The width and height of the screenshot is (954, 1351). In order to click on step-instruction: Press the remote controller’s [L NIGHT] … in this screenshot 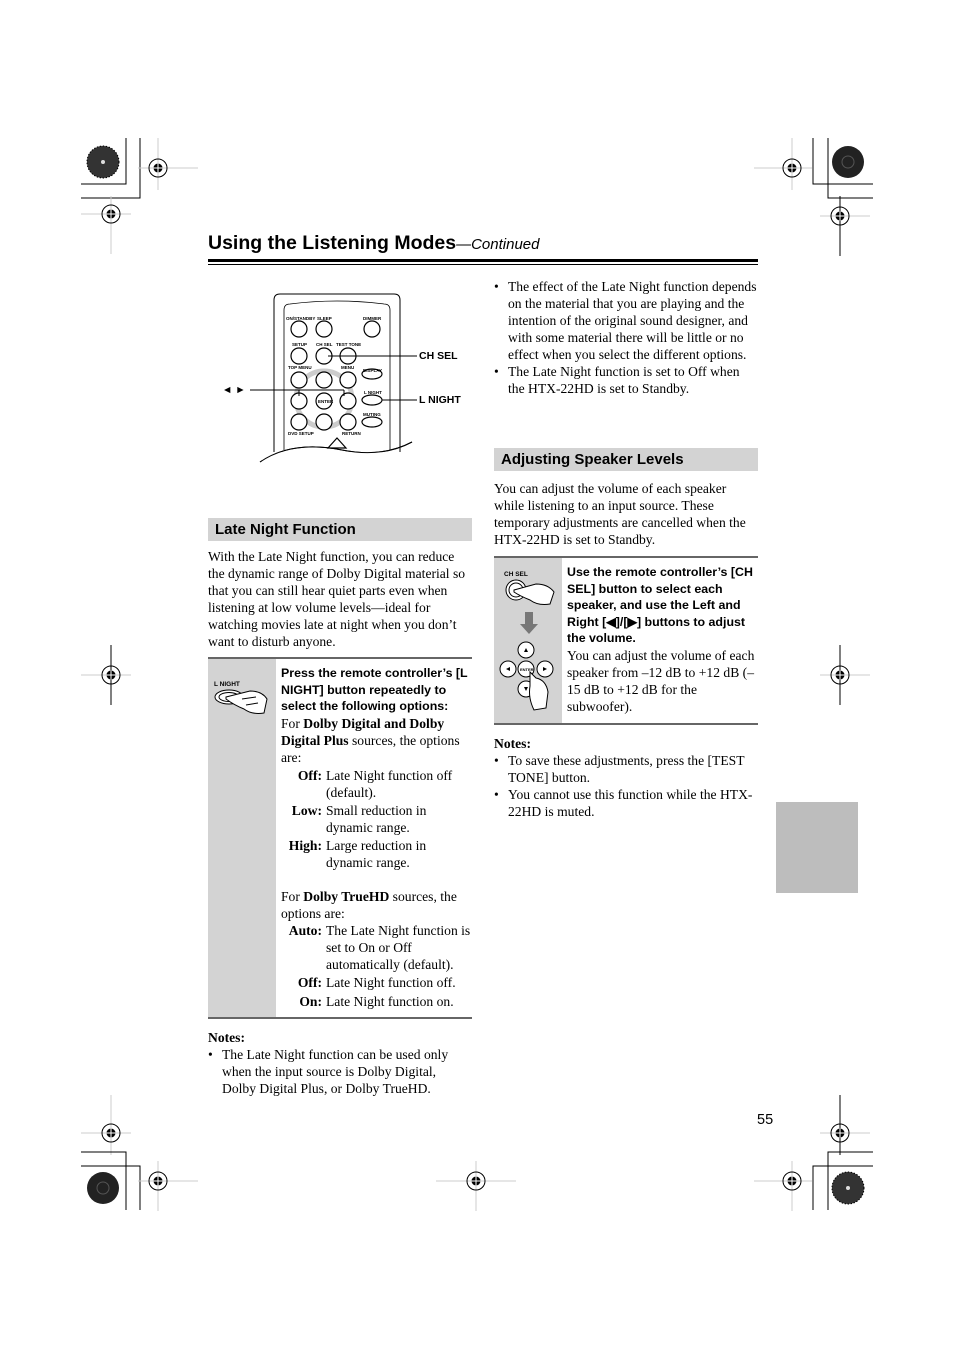, I will do `click(374, 690)`.